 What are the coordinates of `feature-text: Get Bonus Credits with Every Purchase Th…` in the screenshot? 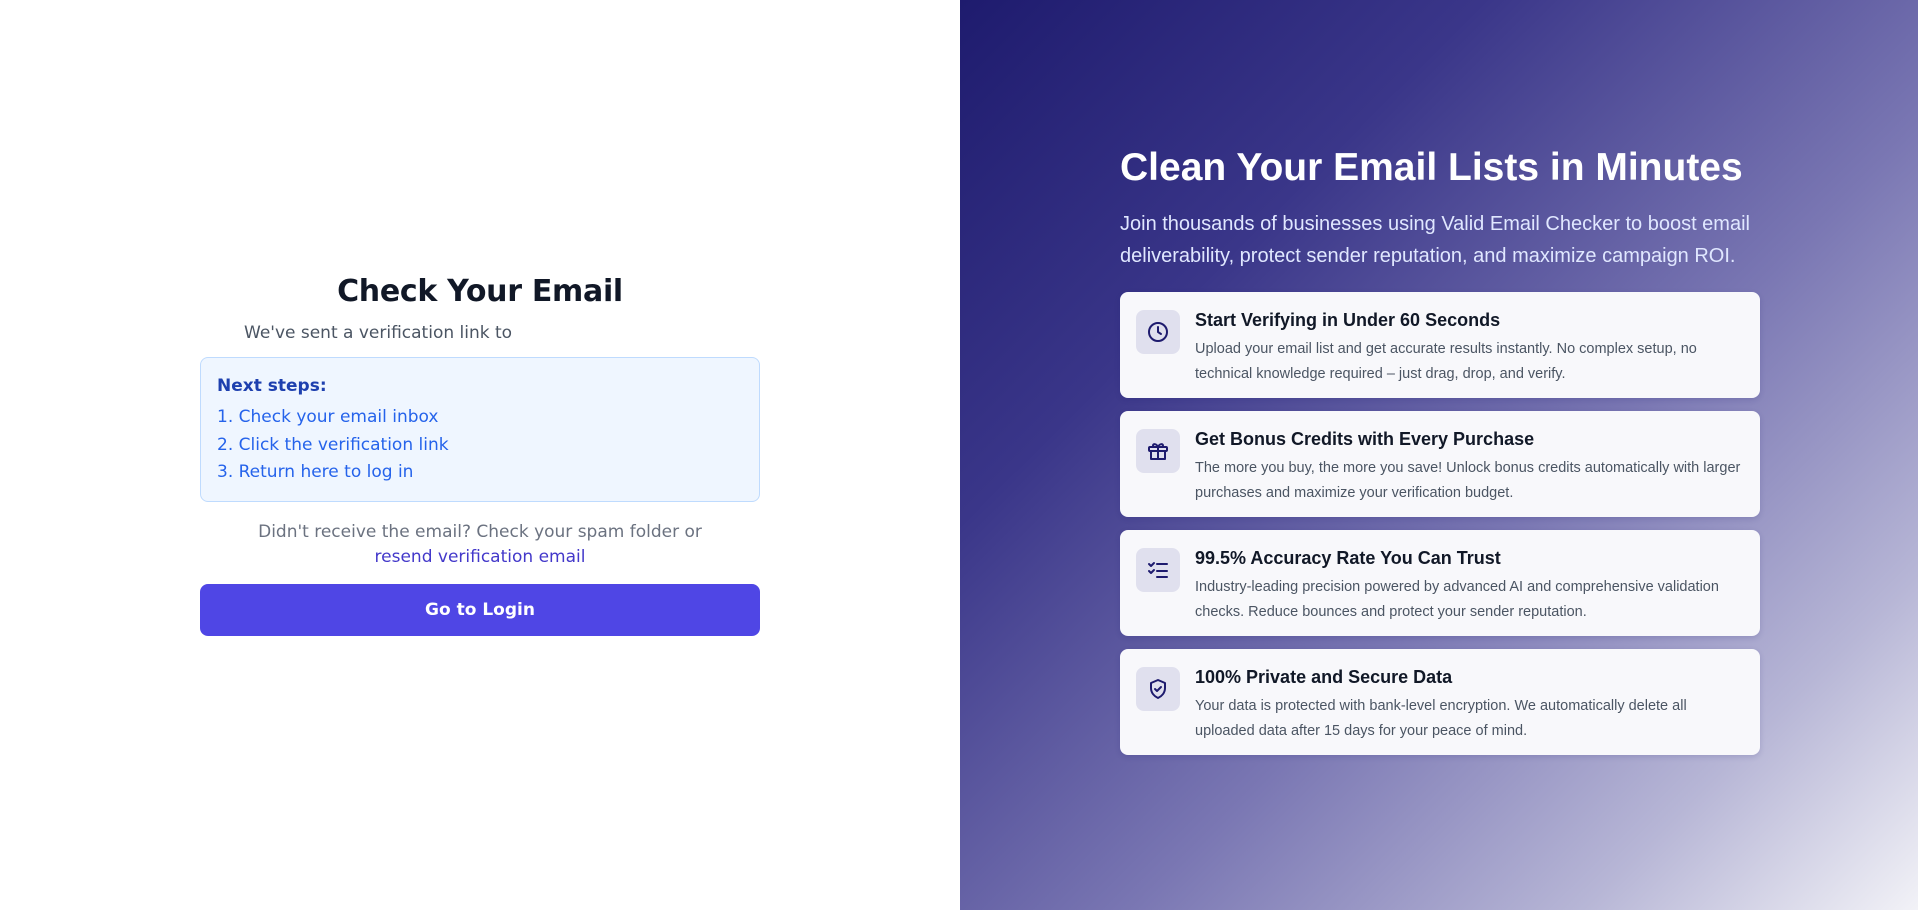 It's located at (1469, 473).